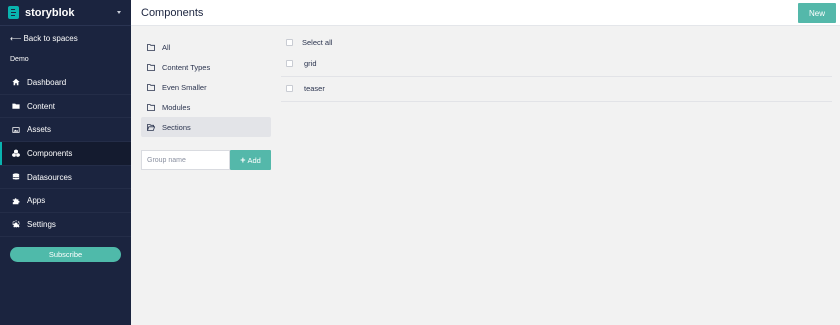 The height and width of the screenshot is (325, 840). Describe the element at coordinates (65, 201) in the screenshot. I see `sidebar-item-apps: Apps` at that location.